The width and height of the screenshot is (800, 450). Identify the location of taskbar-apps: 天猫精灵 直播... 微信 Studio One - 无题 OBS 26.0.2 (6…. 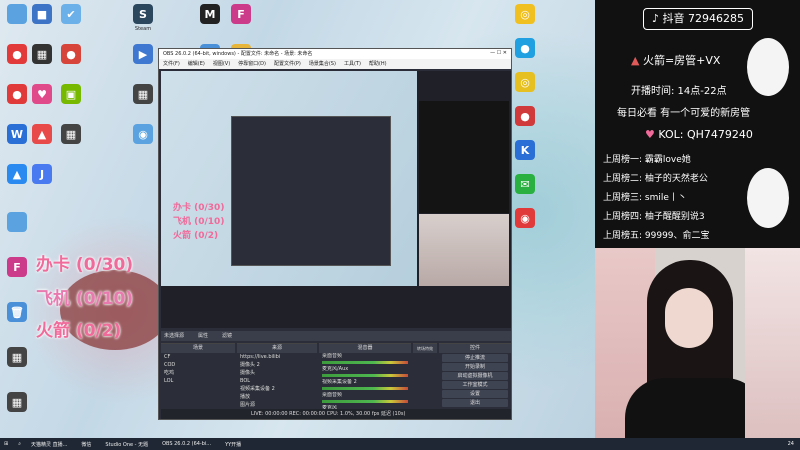
(136, 444).